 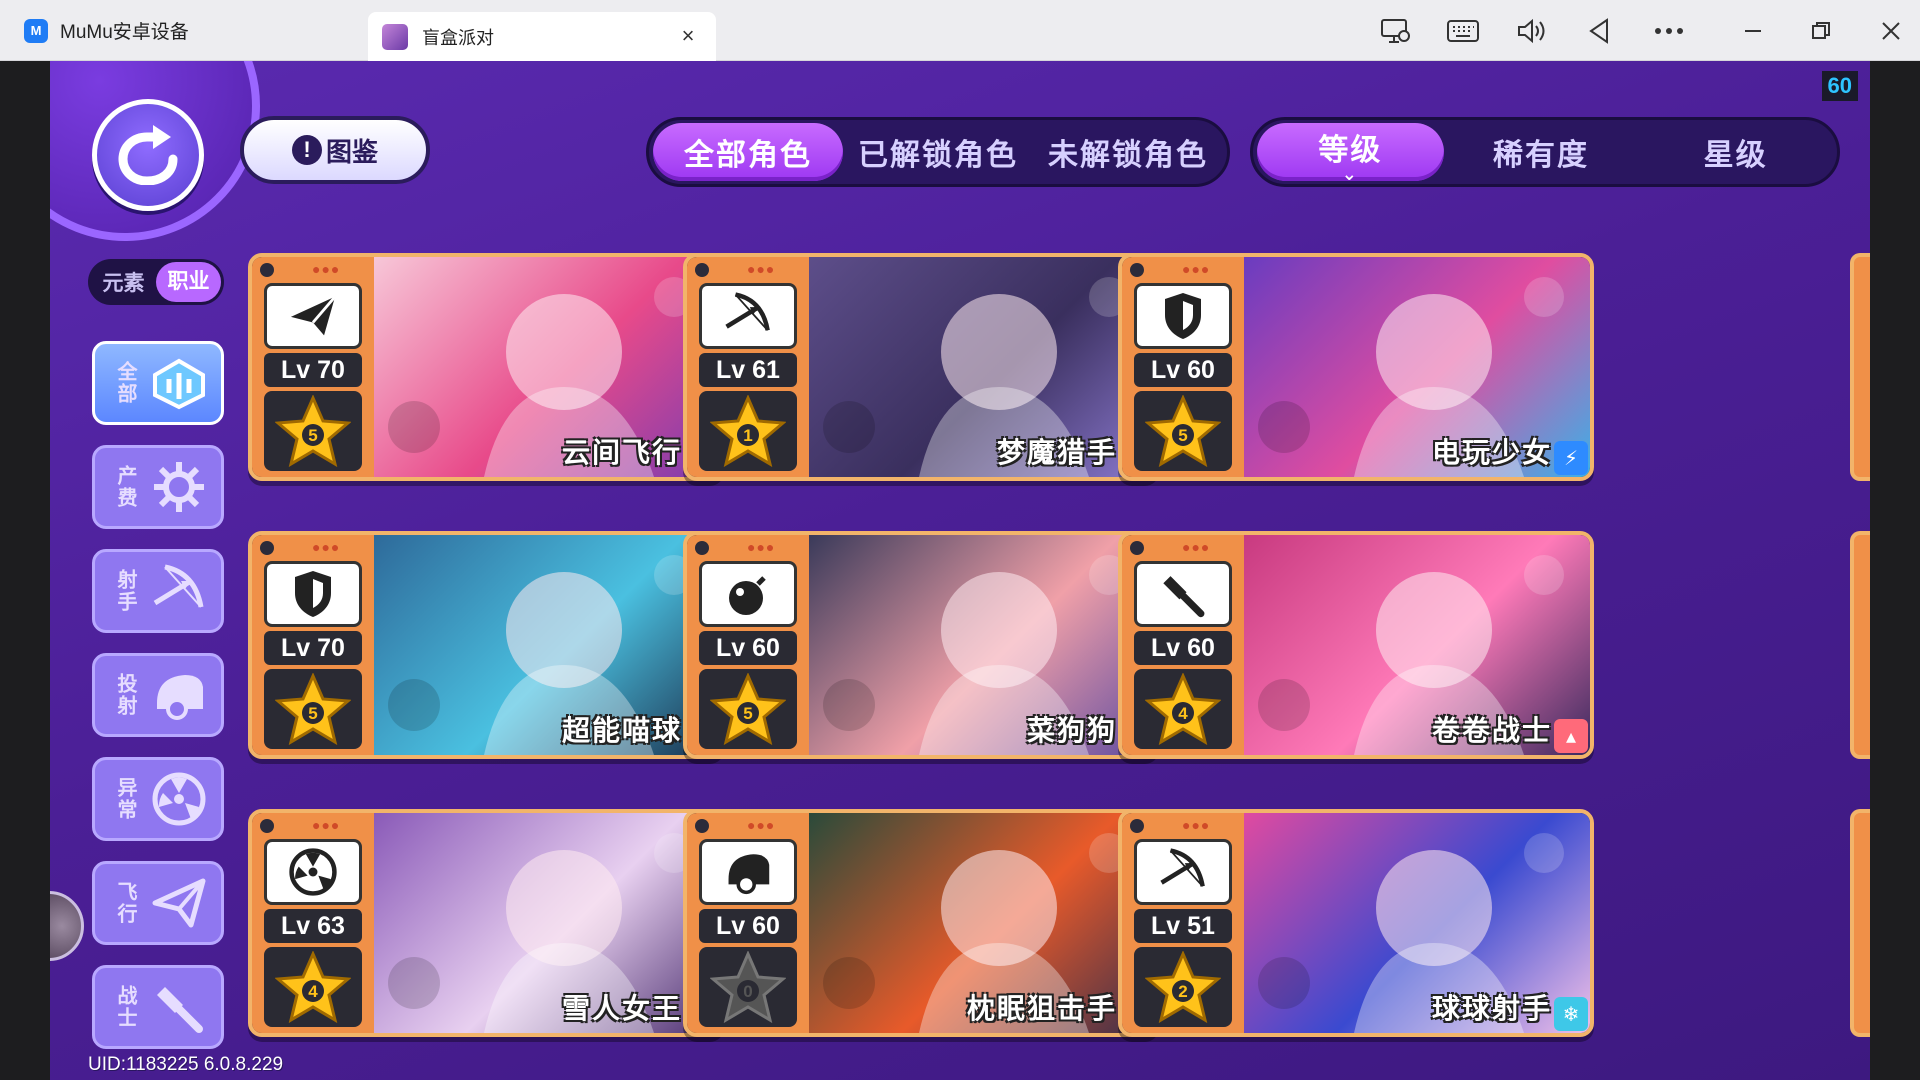 I want to click on star-icon: 2, so click(x=1183, y=987).